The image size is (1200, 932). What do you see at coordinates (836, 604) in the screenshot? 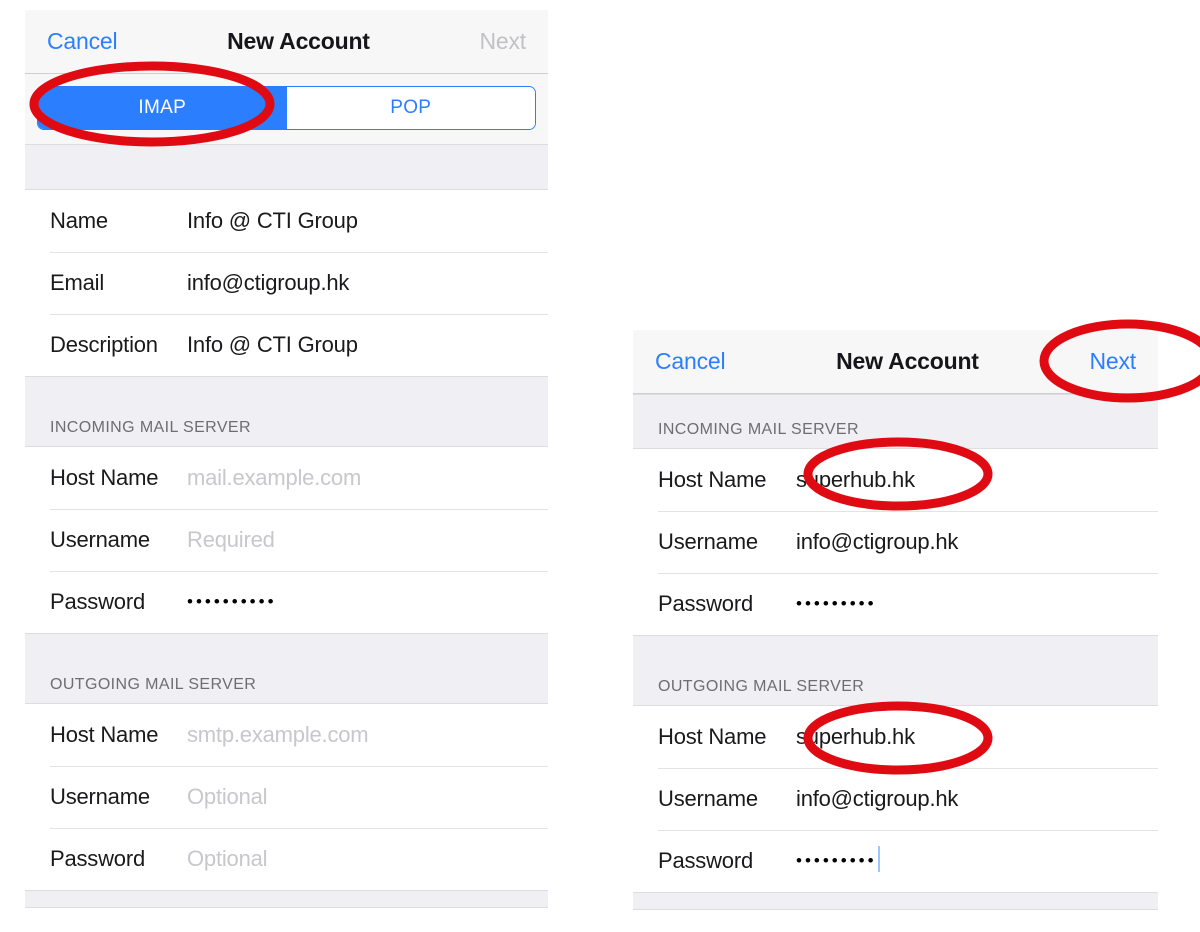
I see `incoming-password-input: •••••••••` at bounding box center [836, 604].